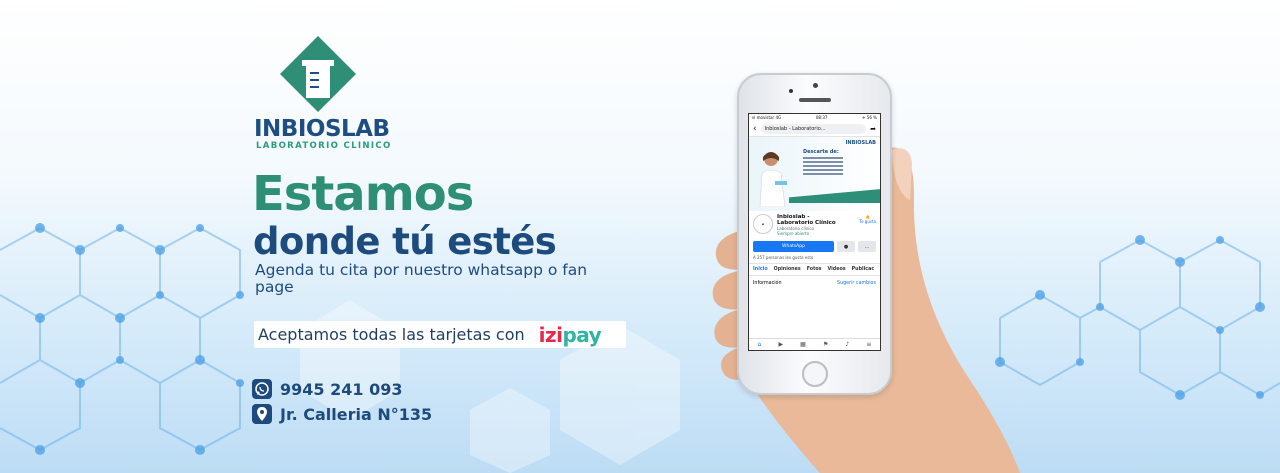 The image size is (1280, 473). What do you see at coordinates (863, 269) in the screenshot?
I see `tab-publicaciones: Publicac` at bounding box center [863, 269].